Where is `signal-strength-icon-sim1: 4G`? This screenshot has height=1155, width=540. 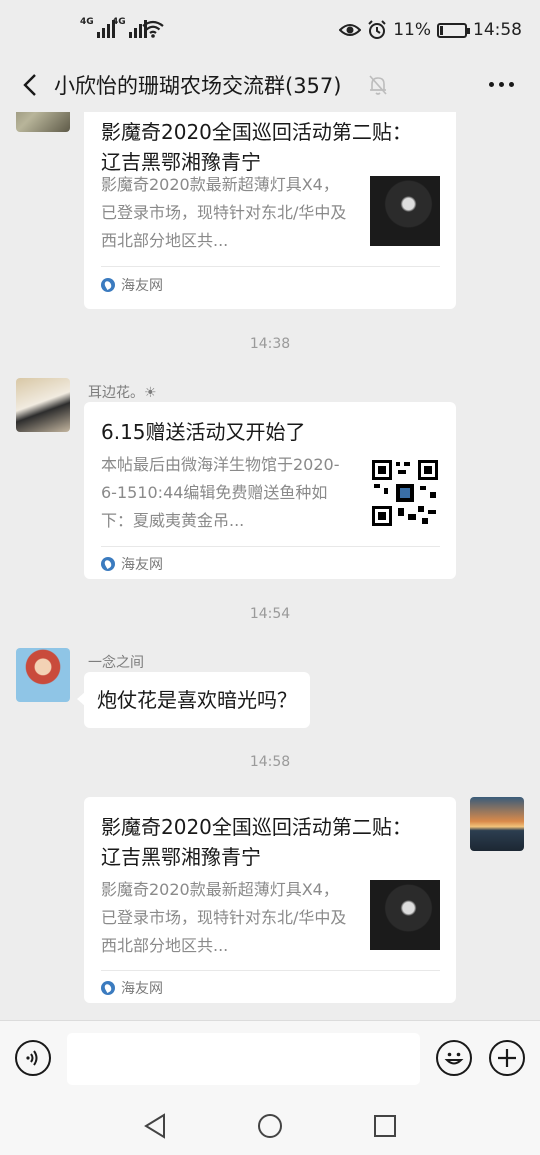 signal-strength-icon-sim1: 4G is located at coordinates (97, 28).